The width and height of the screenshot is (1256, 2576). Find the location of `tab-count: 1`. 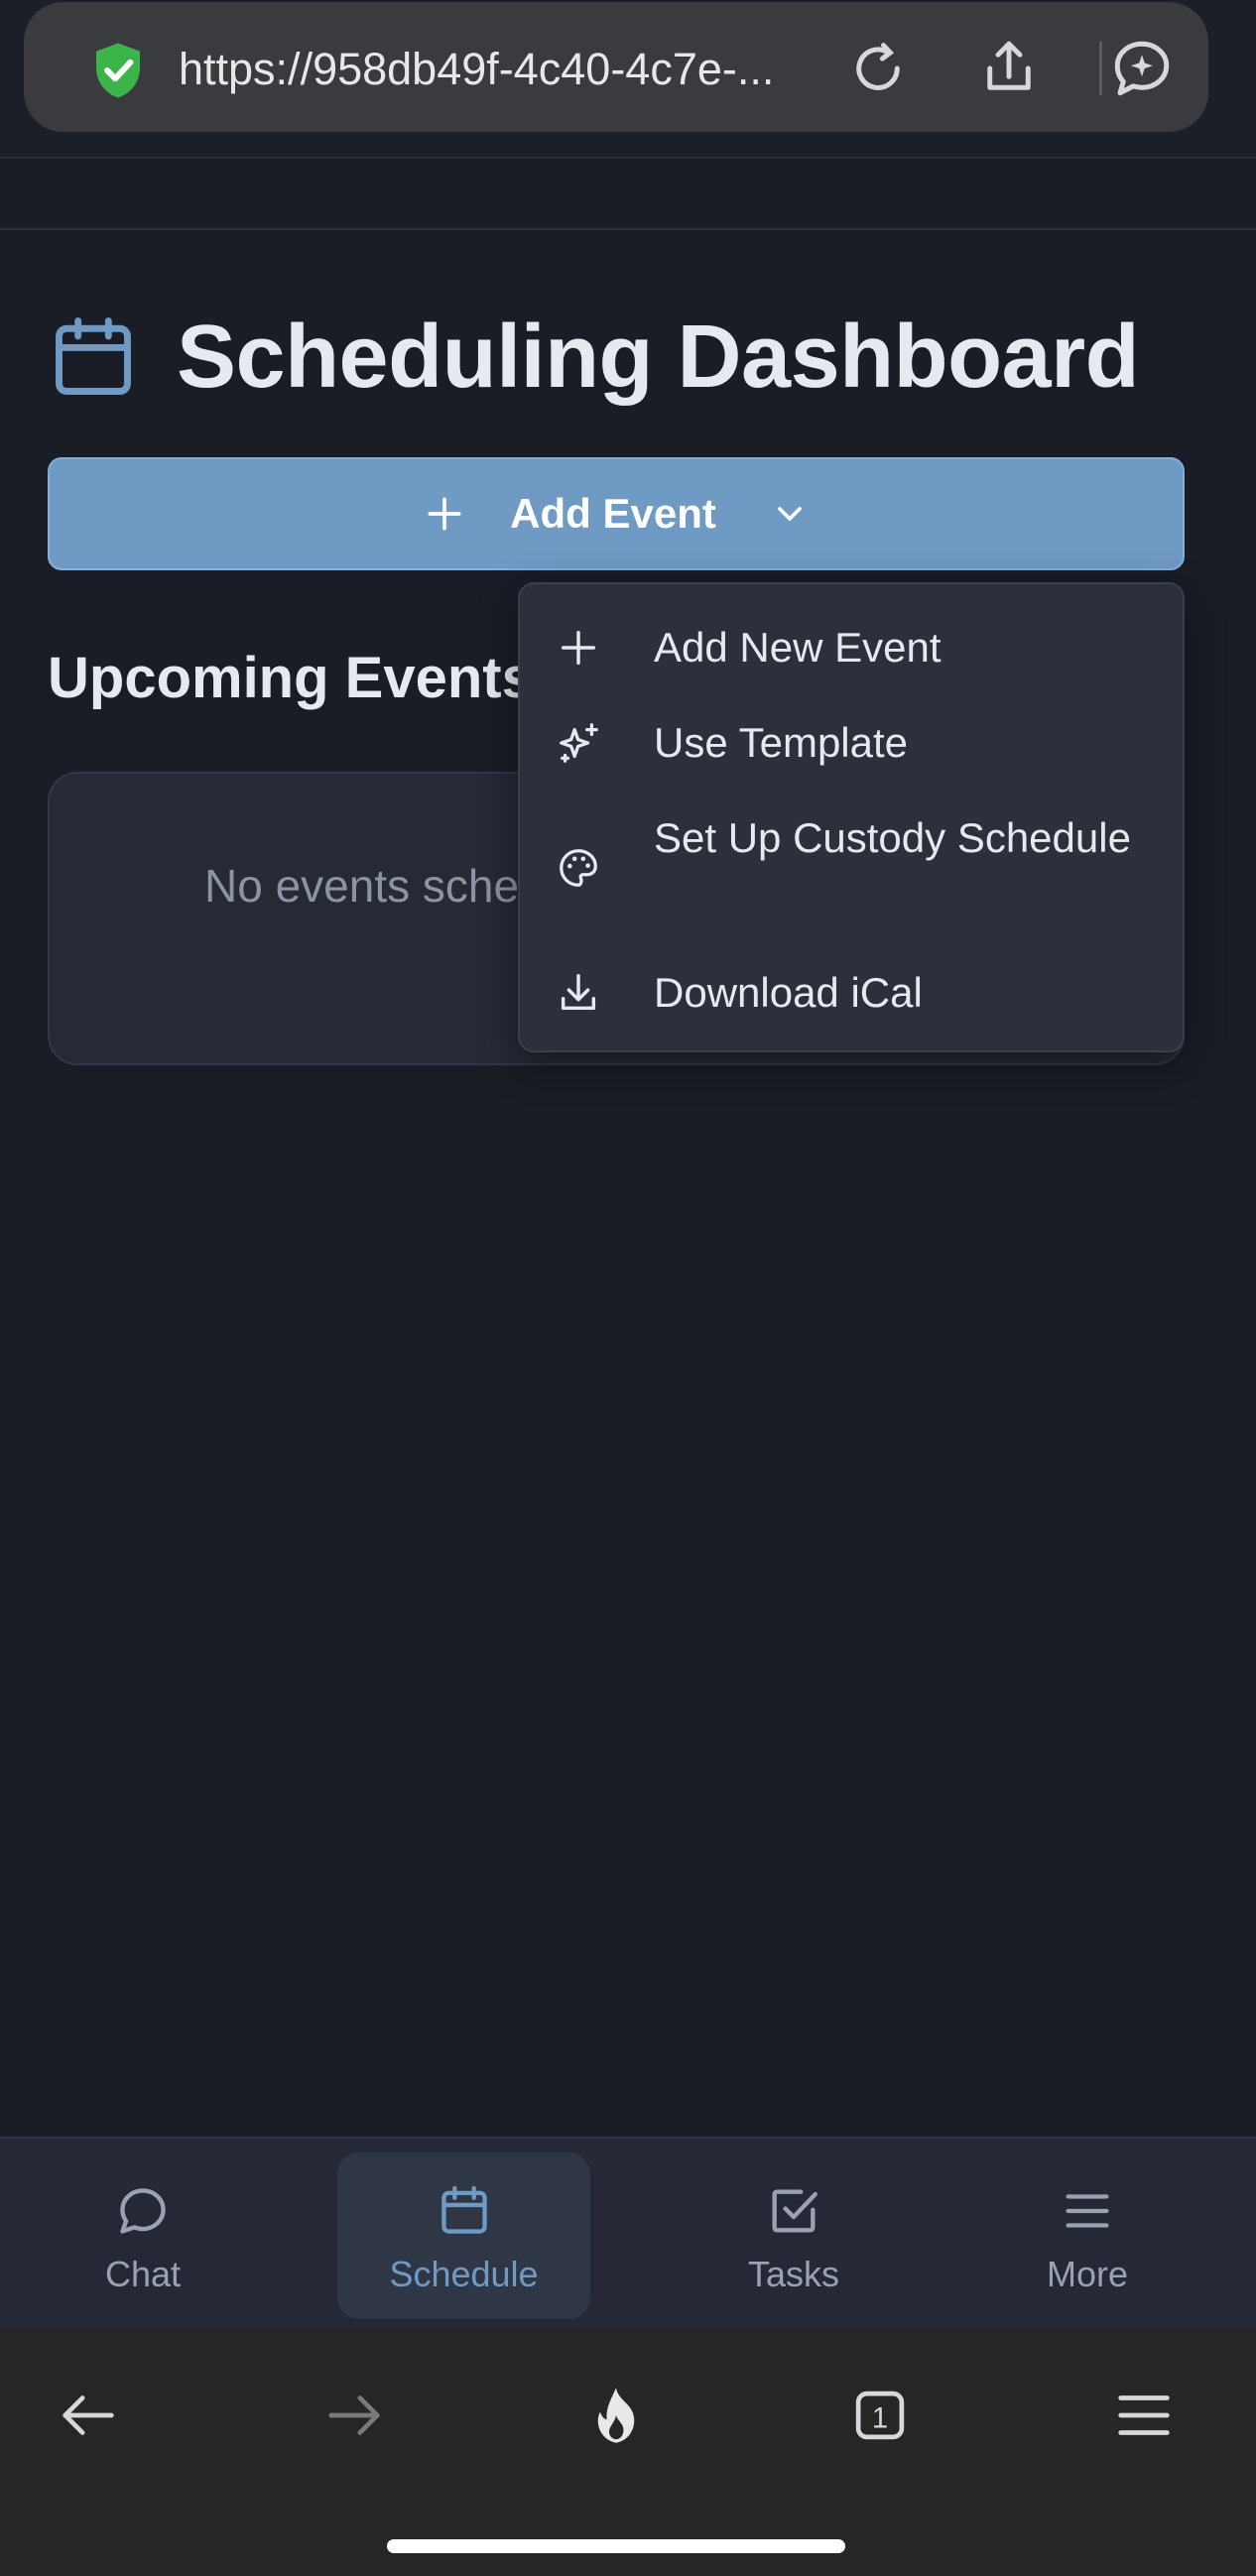

tab-count: 1 is located at coordinates (880, 2419).